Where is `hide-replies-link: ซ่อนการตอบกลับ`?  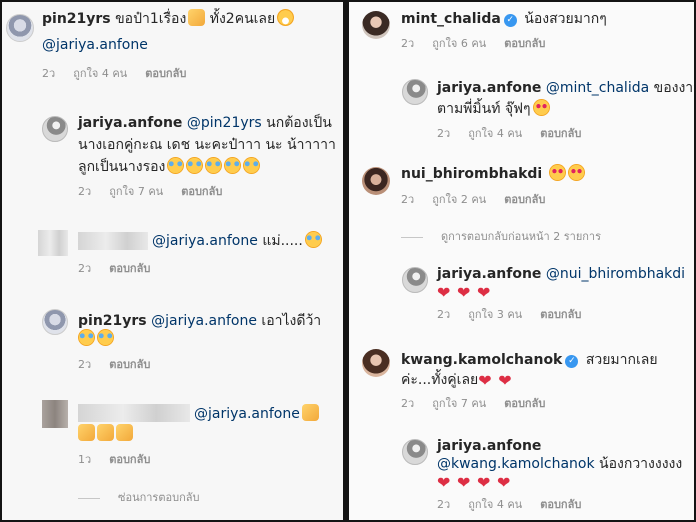 hide-replies-link: ซ่อนการตอบกลับ is located at coordinates (138, 498).